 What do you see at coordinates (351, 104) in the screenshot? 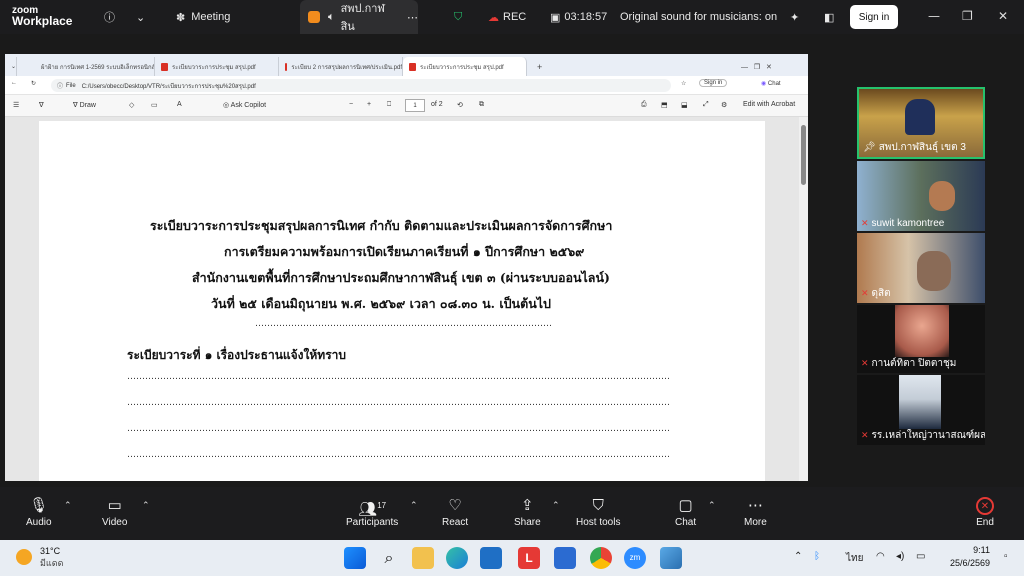
I see `zoom-out-button: −` at bounding box center [351, 104].